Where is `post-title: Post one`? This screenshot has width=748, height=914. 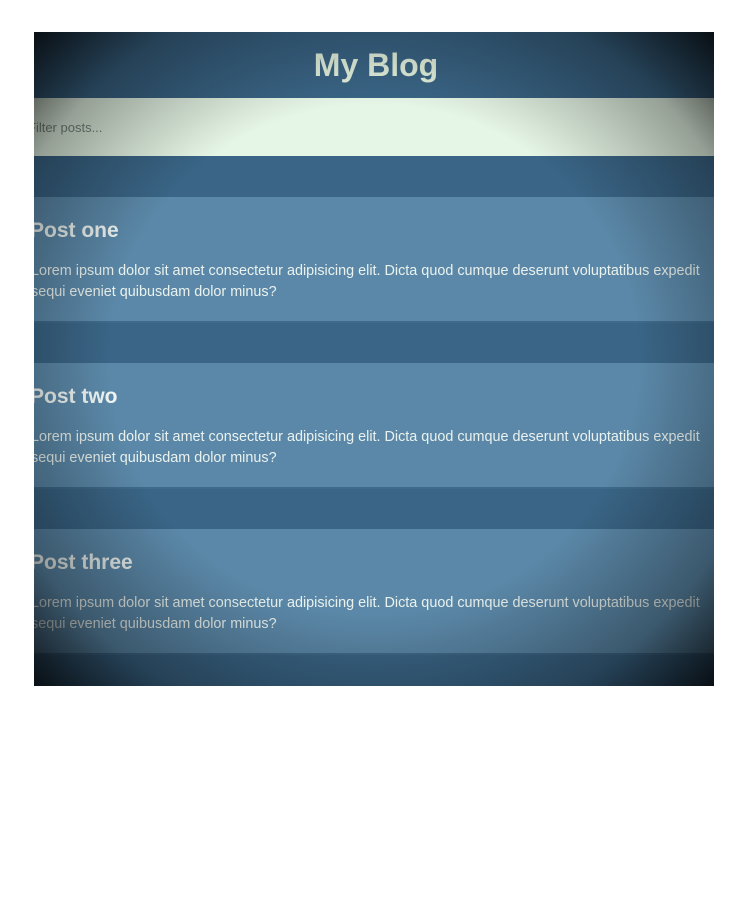 post-title: Post one is located at coordinates (76, 230).